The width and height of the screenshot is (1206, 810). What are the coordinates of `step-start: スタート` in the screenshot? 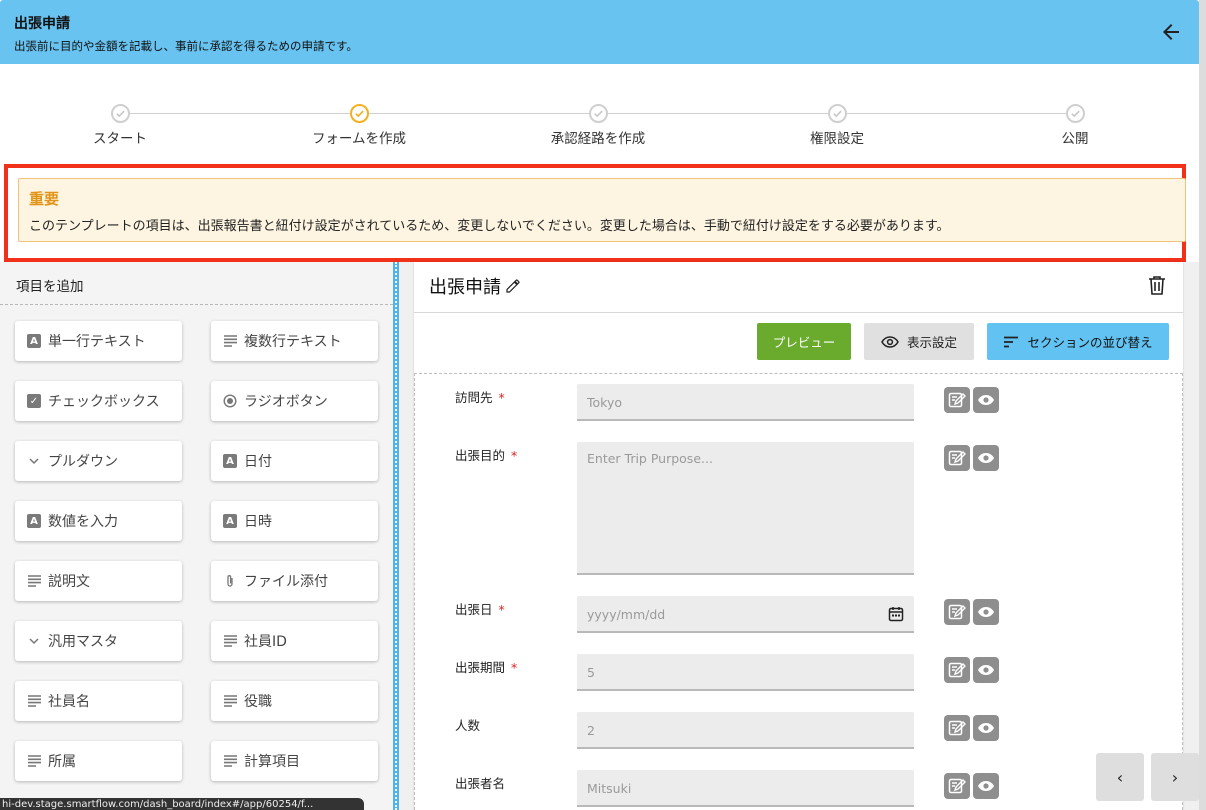 It's located at (120, 125).